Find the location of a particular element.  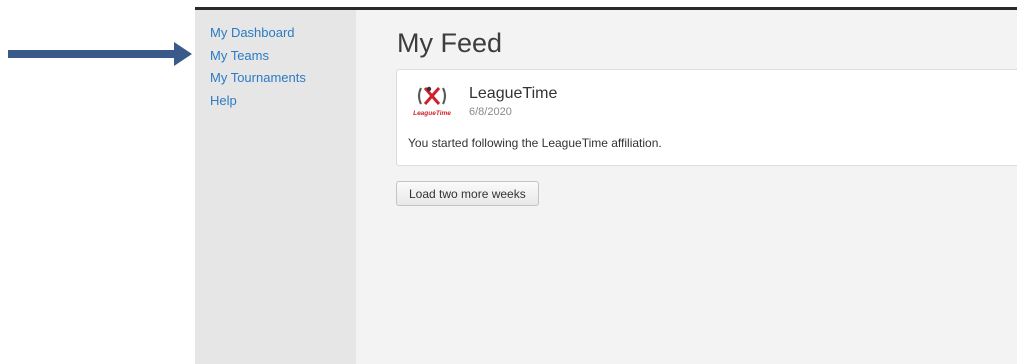

sidebar-item-my-teams: My Teams is located at coordinates (283, 56).